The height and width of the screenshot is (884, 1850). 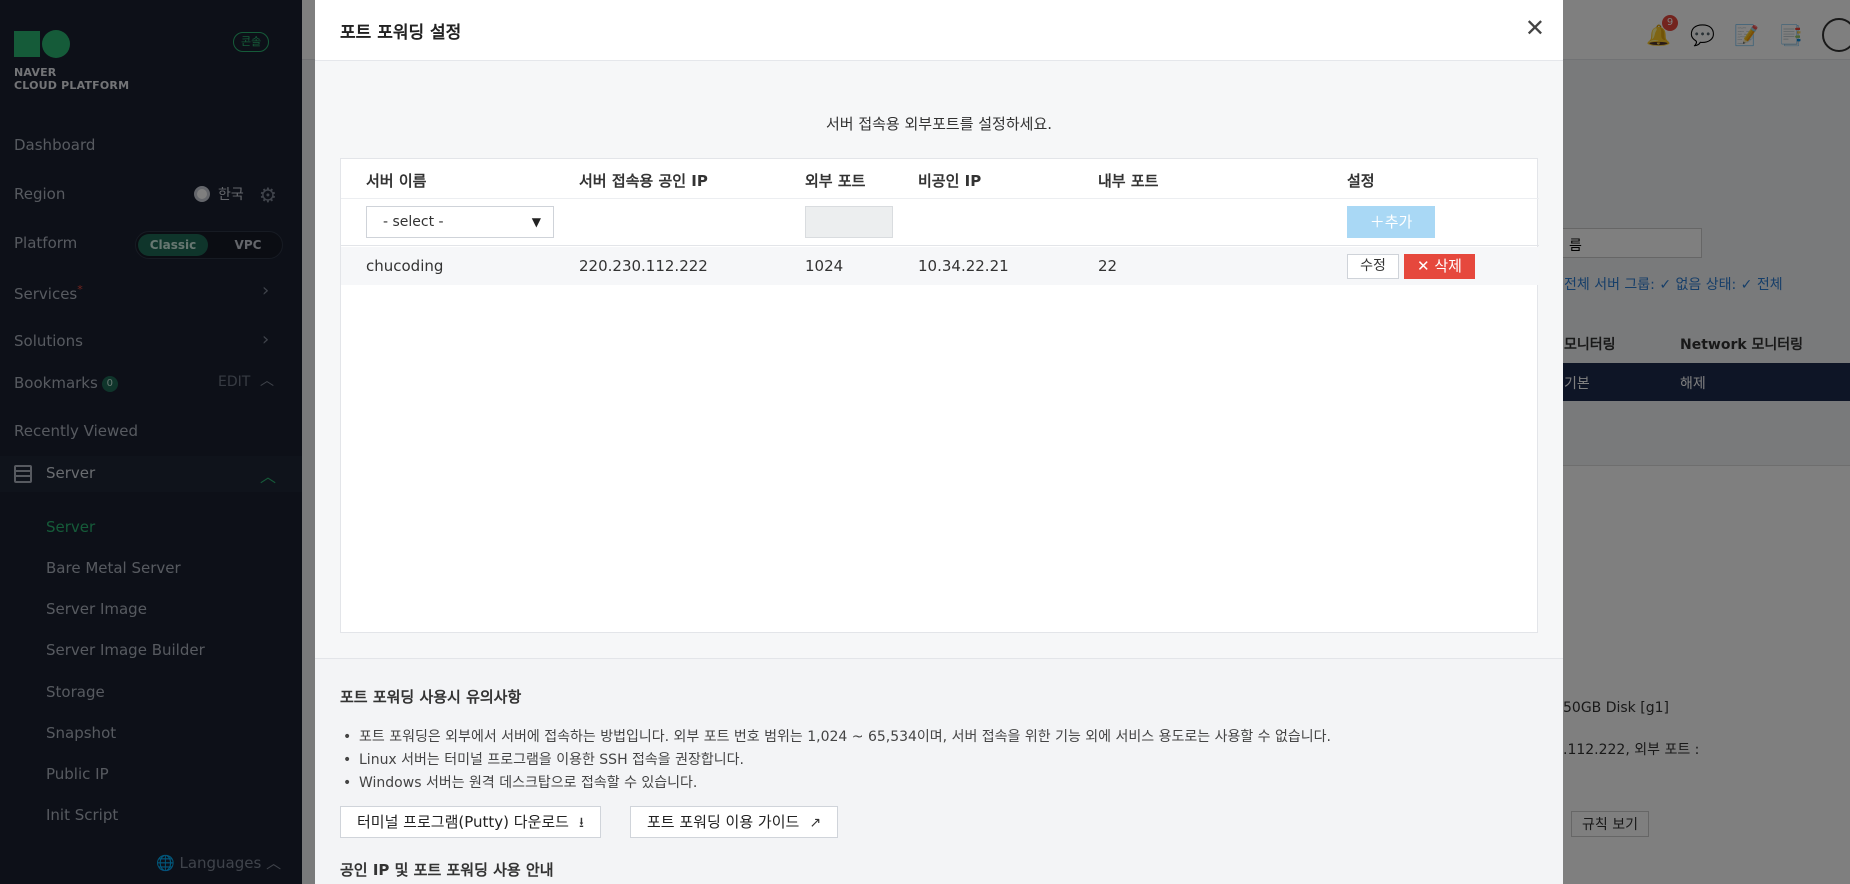 What do you see at coordinates (815, 823) in the screenshot?
I see `external-link-icon: ↗` at bounding box center [815, 823].